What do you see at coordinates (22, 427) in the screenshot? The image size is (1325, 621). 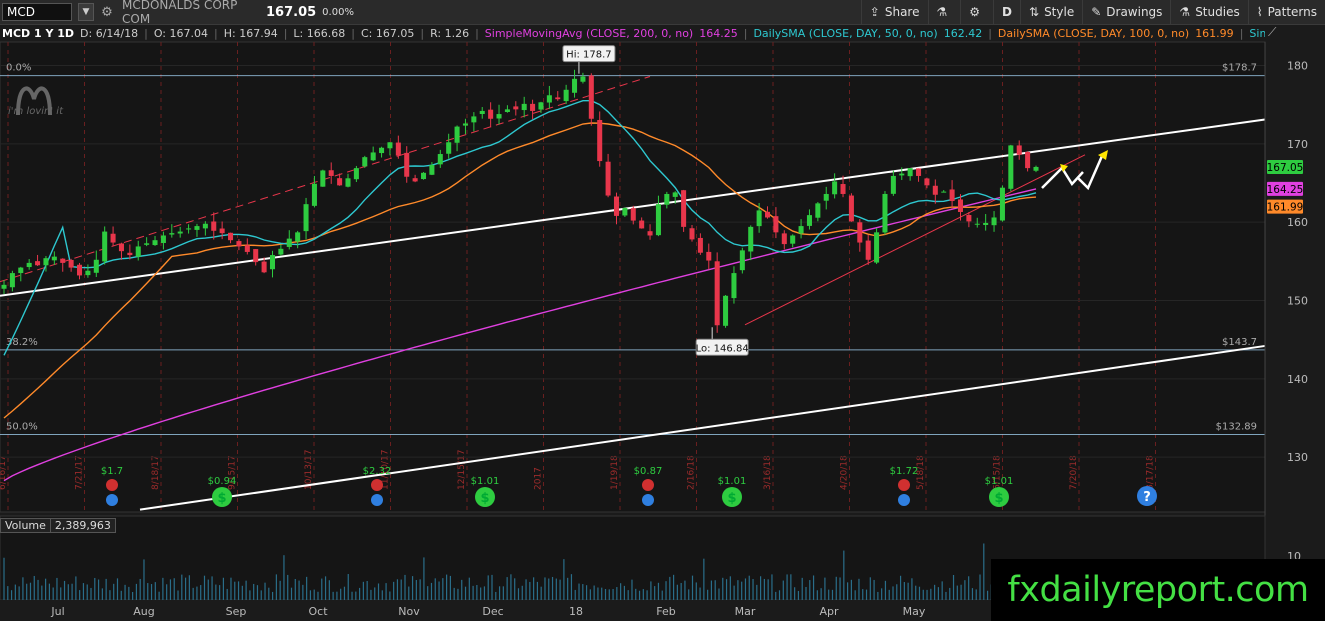 I see `fib-percent-label: 50.0%` at bounding box center [22, 427].